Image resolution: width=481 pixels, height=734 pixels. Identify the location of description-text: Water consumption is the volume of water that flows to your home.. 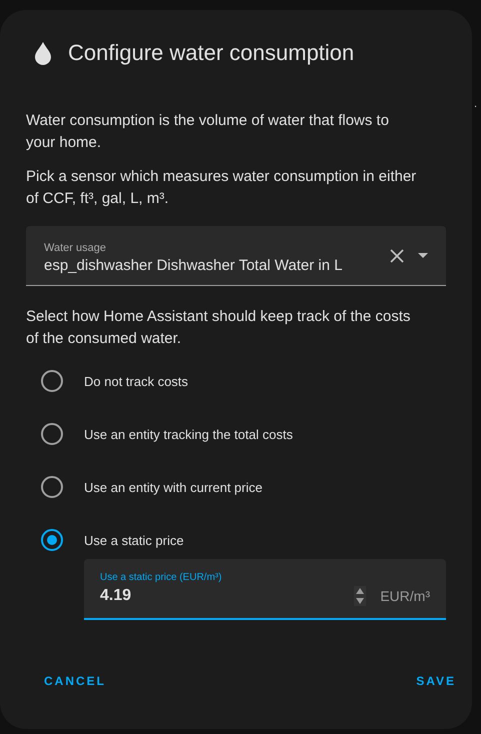
(208, 132).